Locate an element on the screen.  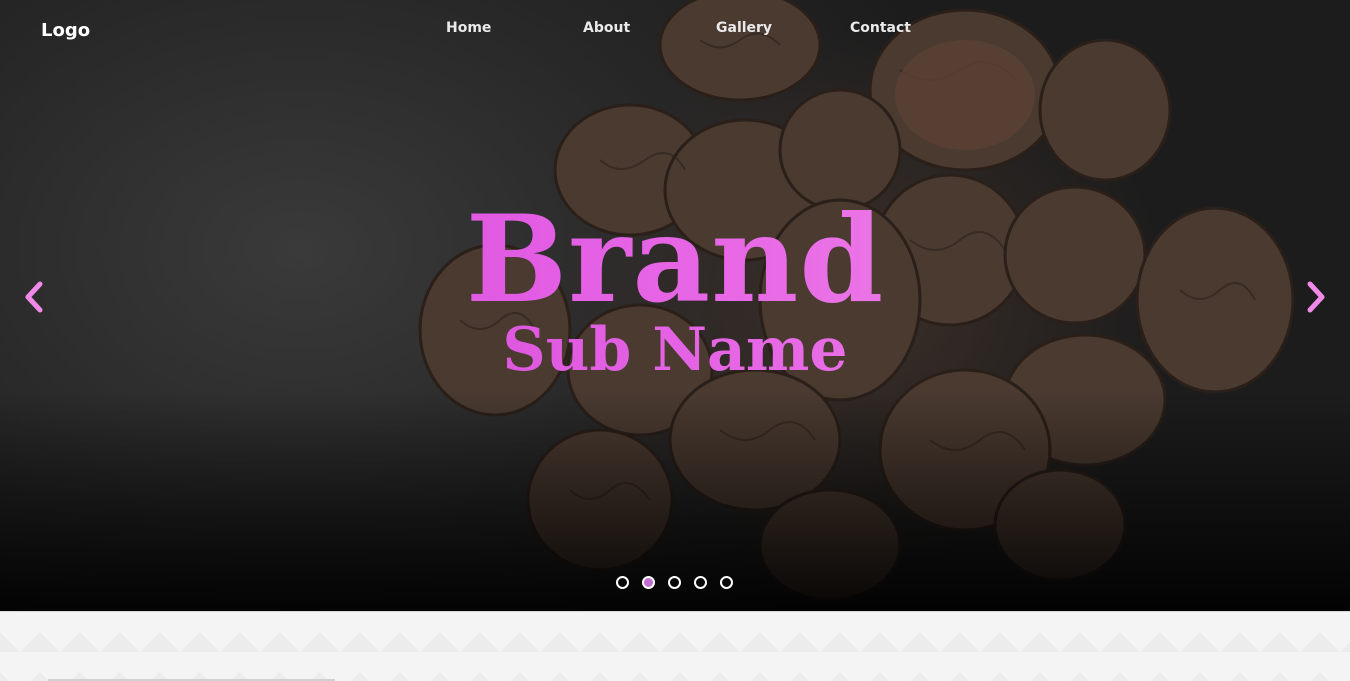
carousel-indicators is located at coordinates (674, 582).